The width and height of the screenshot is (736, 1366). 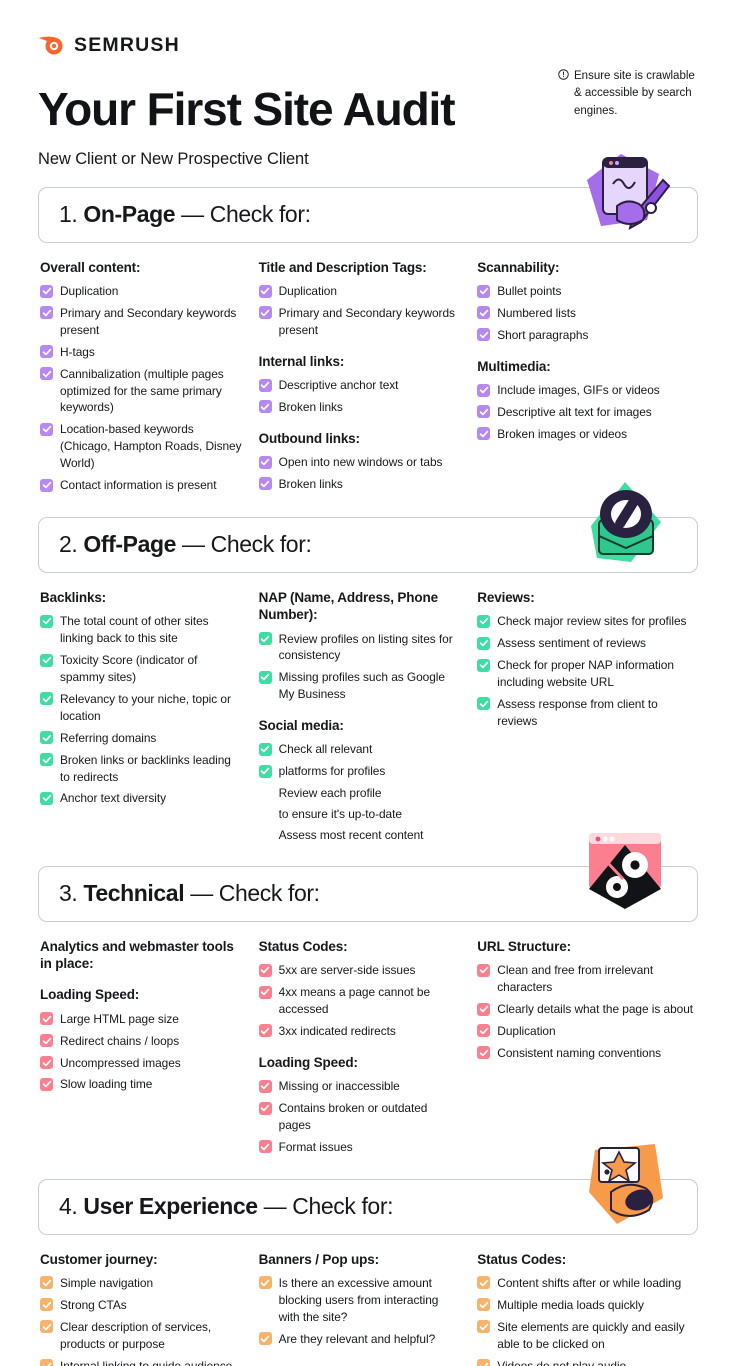 I want to click on checklist-item: Videos do not play audio automatically, so click(x=586, y=1362).